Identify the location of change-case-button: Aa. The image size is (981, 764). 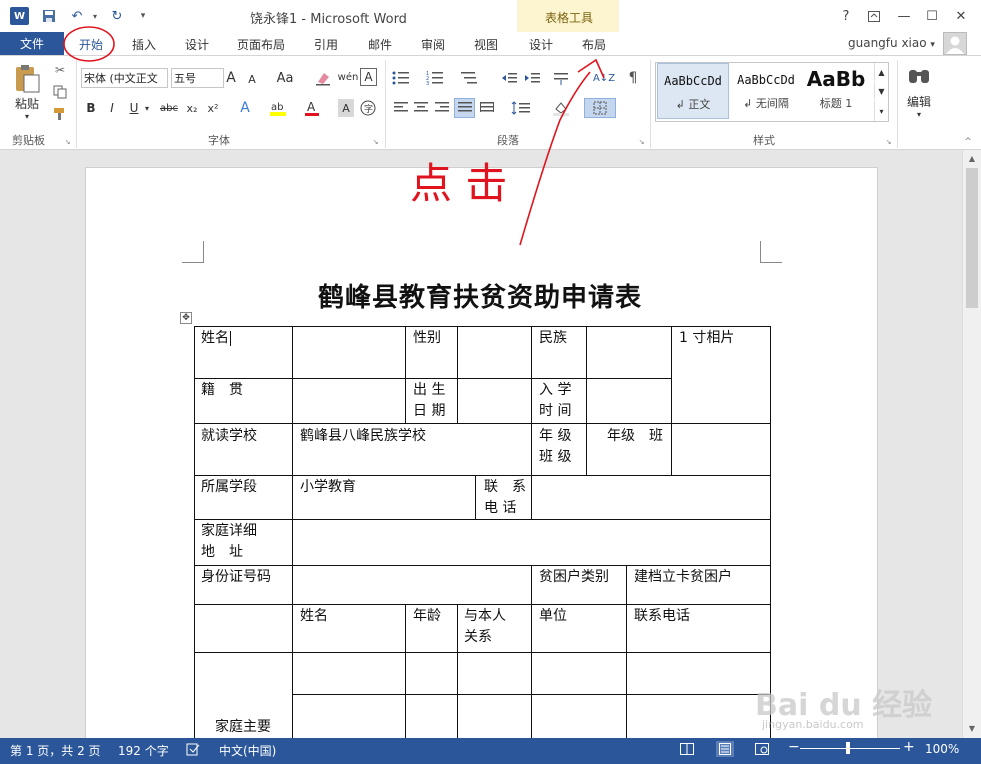
(285, 78).